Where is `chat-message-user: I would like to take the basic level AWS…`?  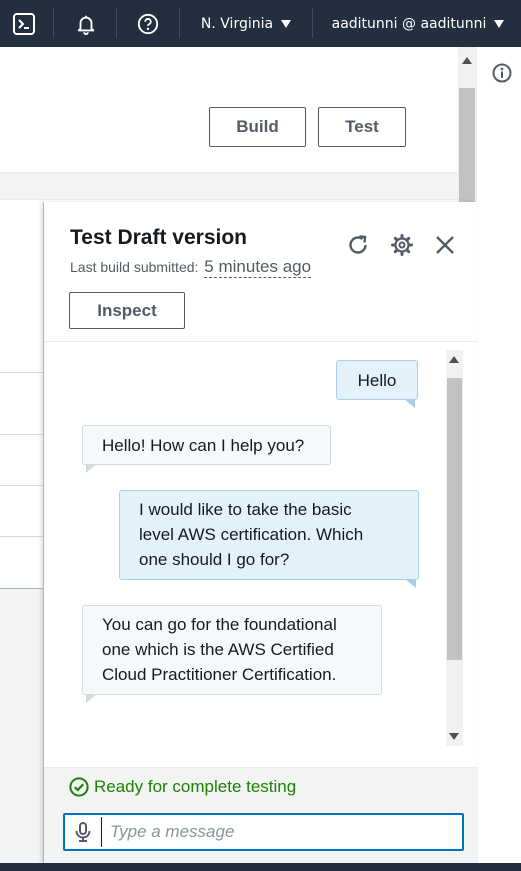 chat-message-user: I would like to take the basic level AWS… is located at coordinates (269, 535).